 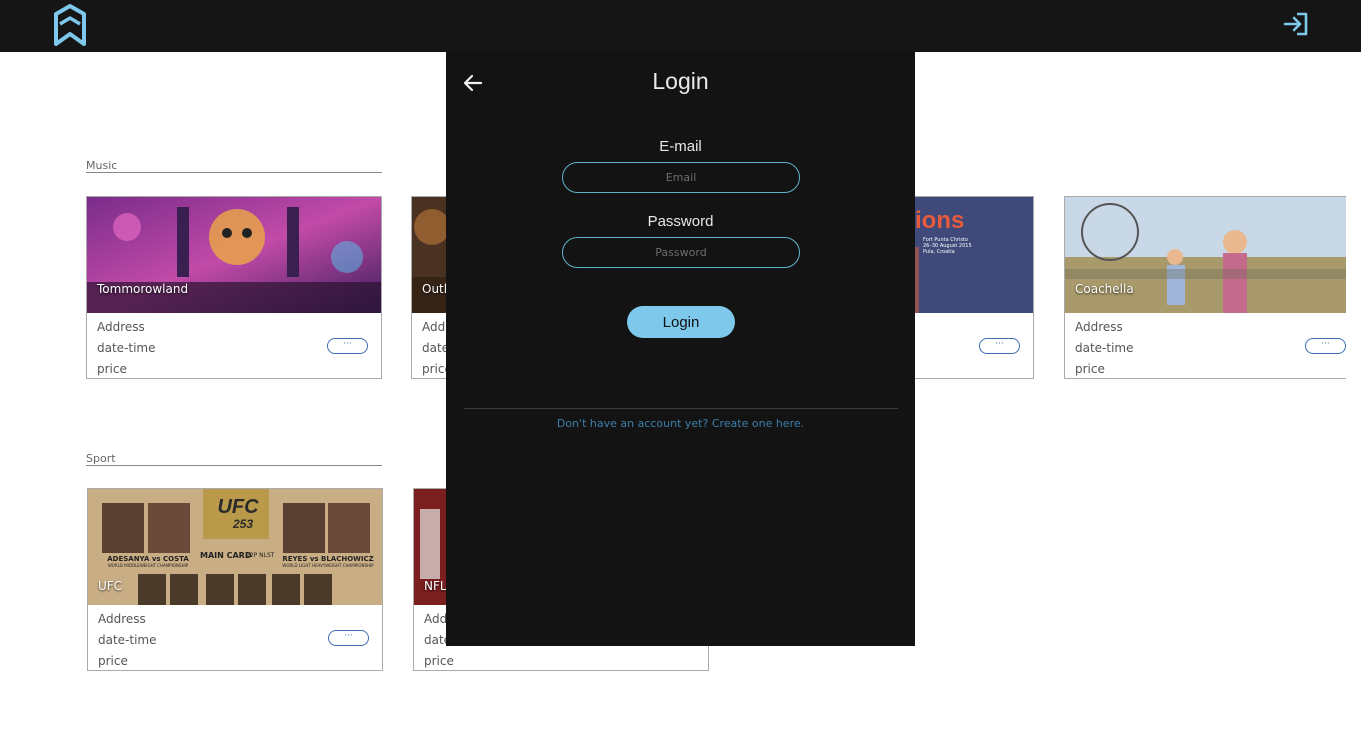 What do you see at coordinates (234, 287) in the screenshot?
I see `event-card-tommorowland: Tommorowland Address date-time price ···` at bounding box center [234, 287].